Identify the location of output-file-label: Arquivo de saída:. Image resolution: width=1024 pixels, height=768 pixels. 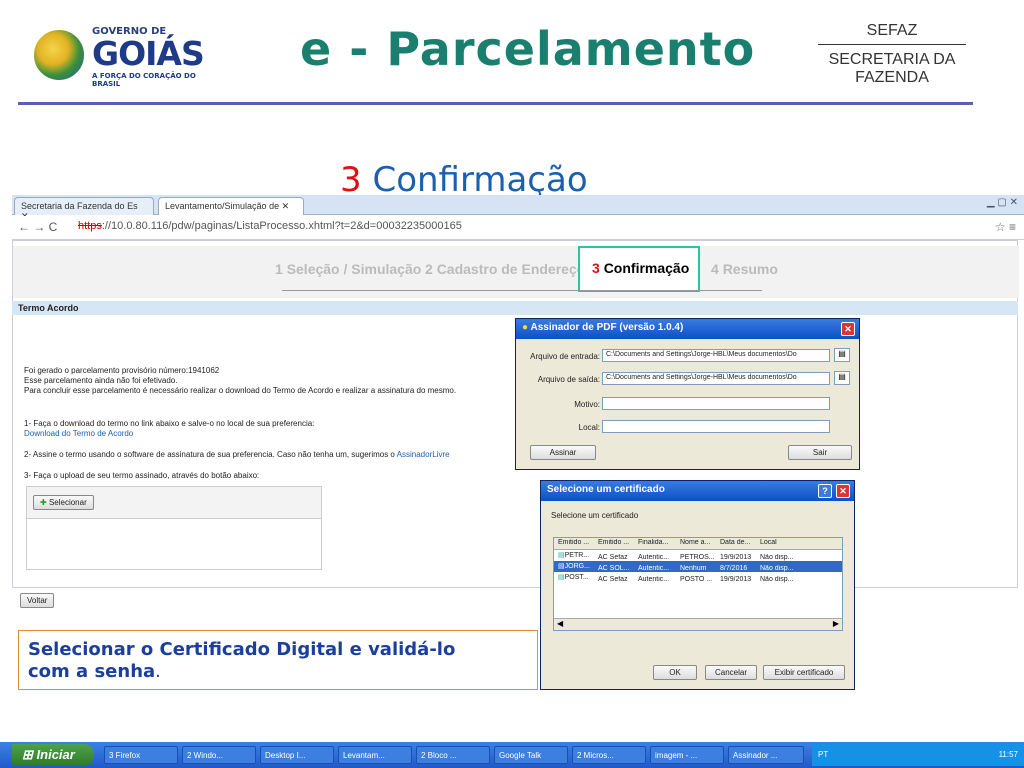
(568, 379).